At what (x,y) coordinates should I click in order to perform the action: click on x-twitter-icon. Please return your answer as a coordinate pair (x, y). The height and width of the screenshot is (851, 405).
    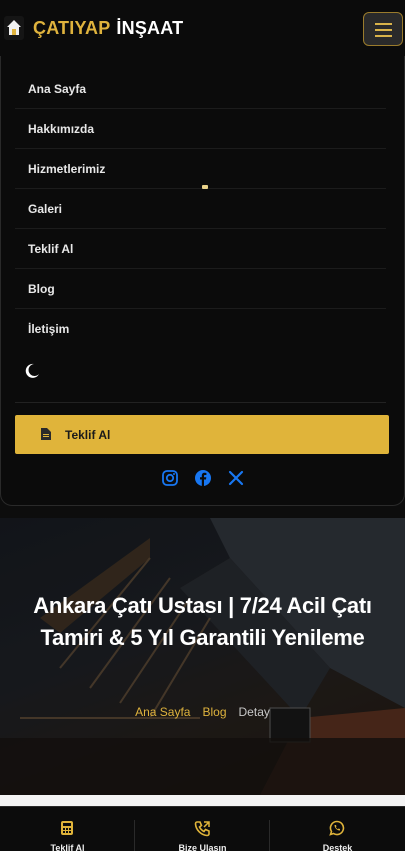
    Looking at the image, I should click on (236, 478).